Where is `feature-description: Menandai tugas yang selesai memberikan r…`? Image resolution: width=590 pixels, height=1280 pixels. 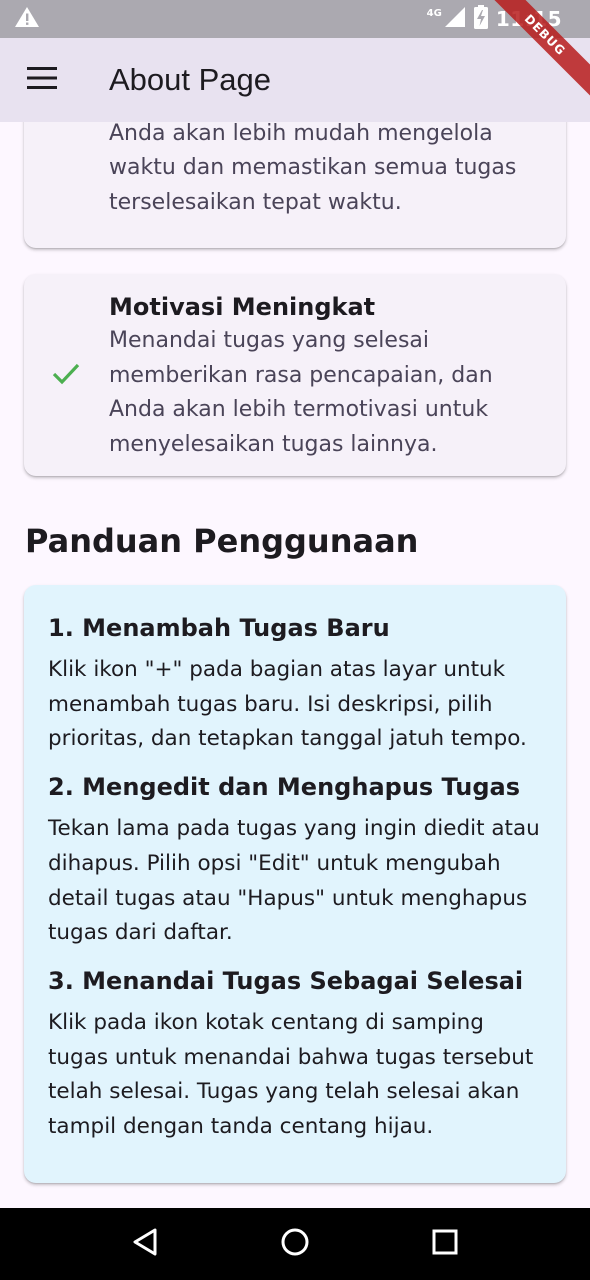 feature-description: Menandai tugas yang selesai memberikan r… is located at coordinates (301, 392).